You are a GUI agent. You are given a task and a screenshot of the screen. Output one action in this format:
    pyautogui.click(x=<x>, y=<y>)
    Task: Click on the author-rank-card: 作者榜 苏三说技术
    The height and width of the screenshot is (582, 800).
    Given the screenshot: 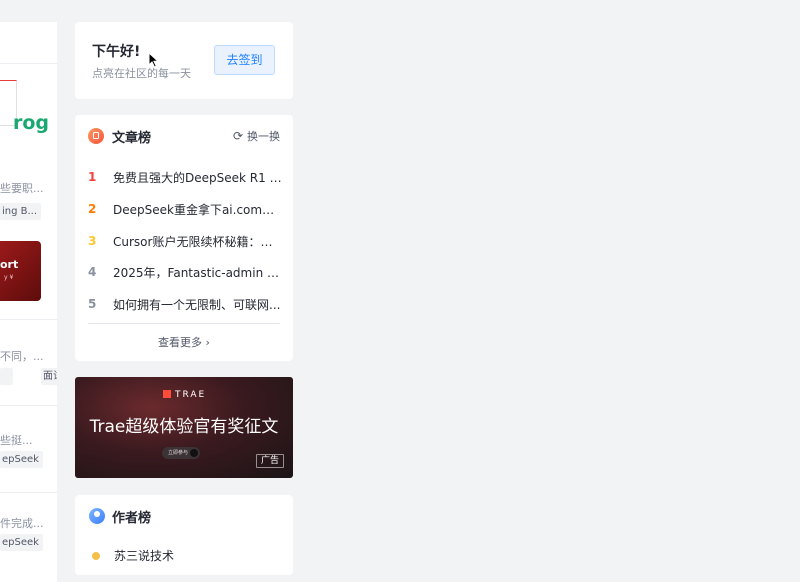 What is the action you would take?
    pyautogui.click(x=184, y=535)
    